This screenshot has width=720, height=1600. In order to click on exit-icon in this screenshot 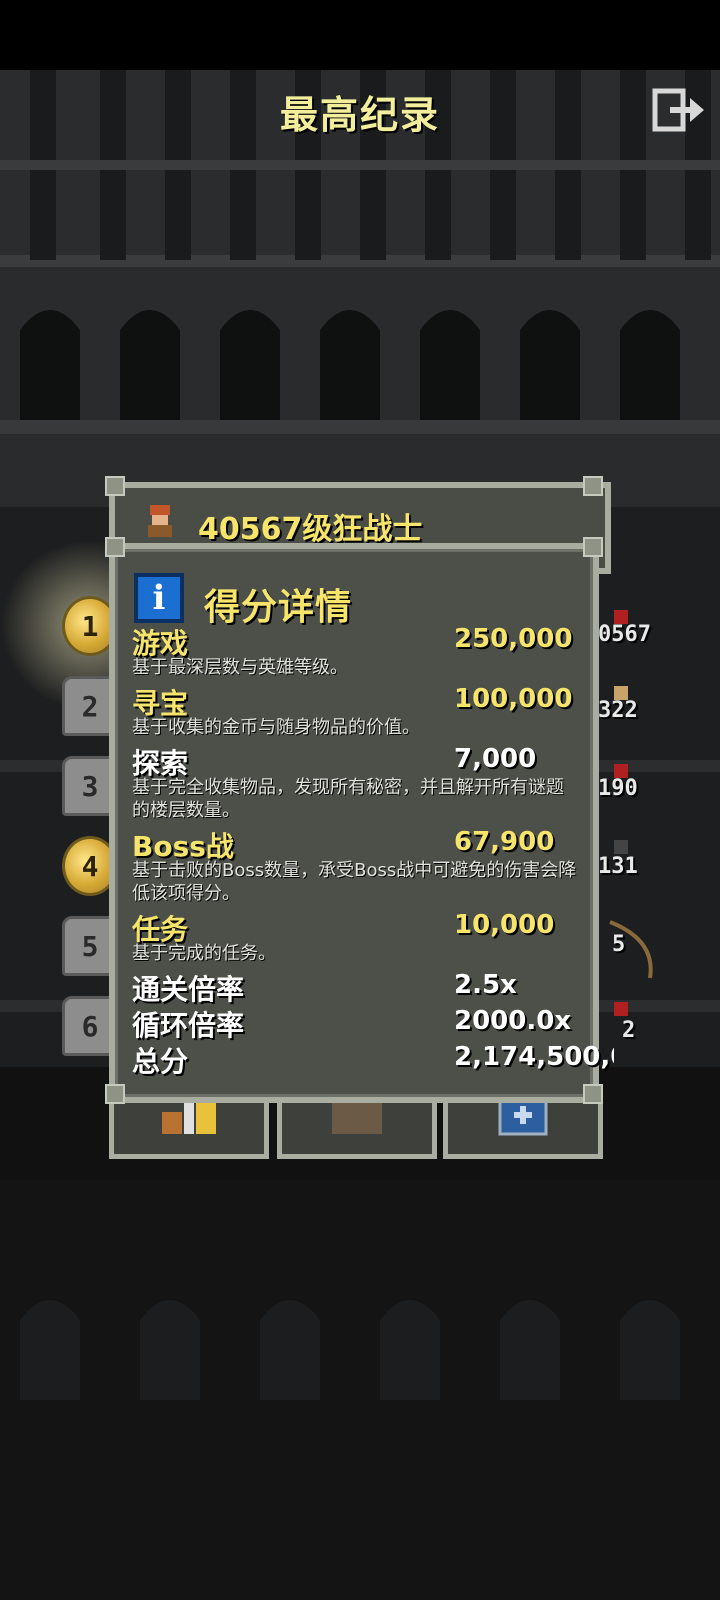, I will do `click(679, 110)`.